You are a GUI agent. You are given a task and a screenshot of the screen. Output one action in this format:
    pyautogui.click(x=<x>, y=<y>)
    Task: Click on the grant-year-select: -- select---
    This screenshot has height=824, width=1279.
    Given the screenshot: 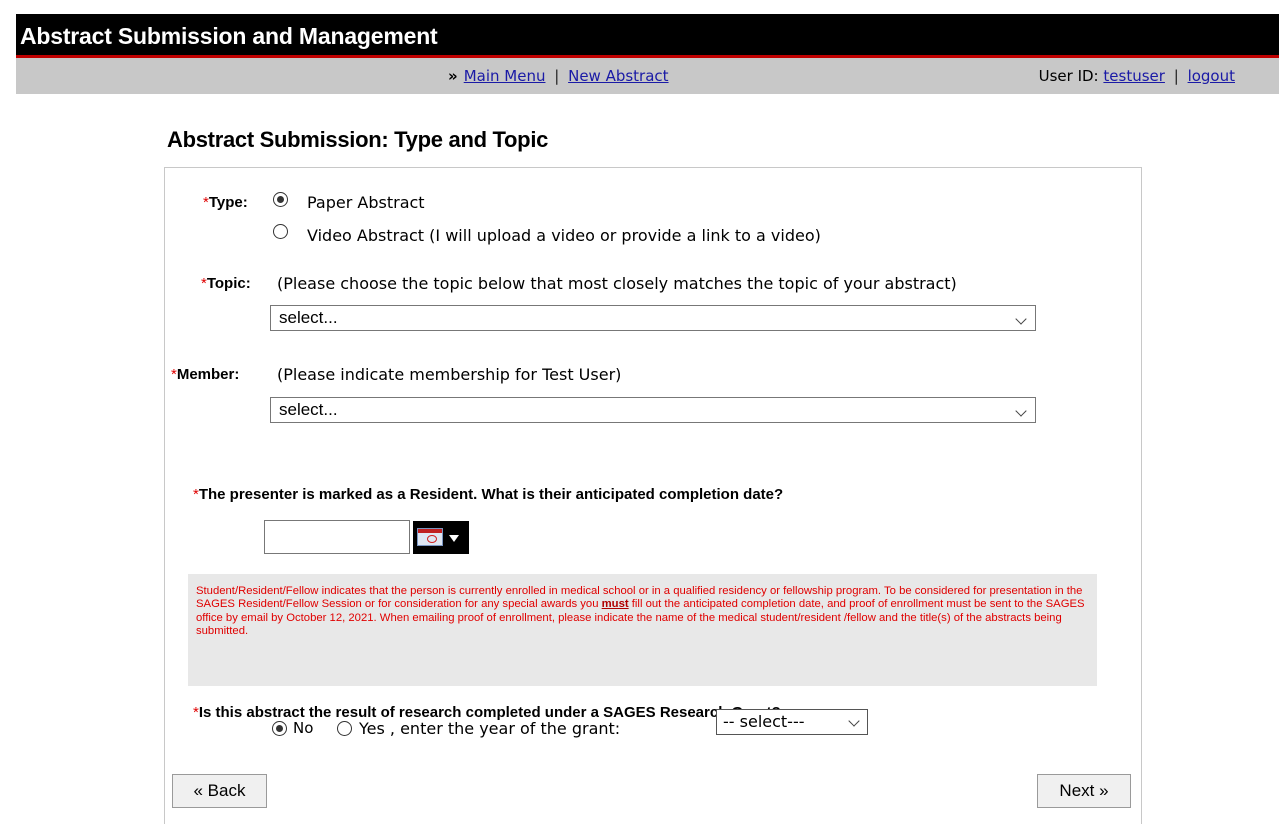 What is the action you would take?
    pyautogui.click(x=792, y=722)
    